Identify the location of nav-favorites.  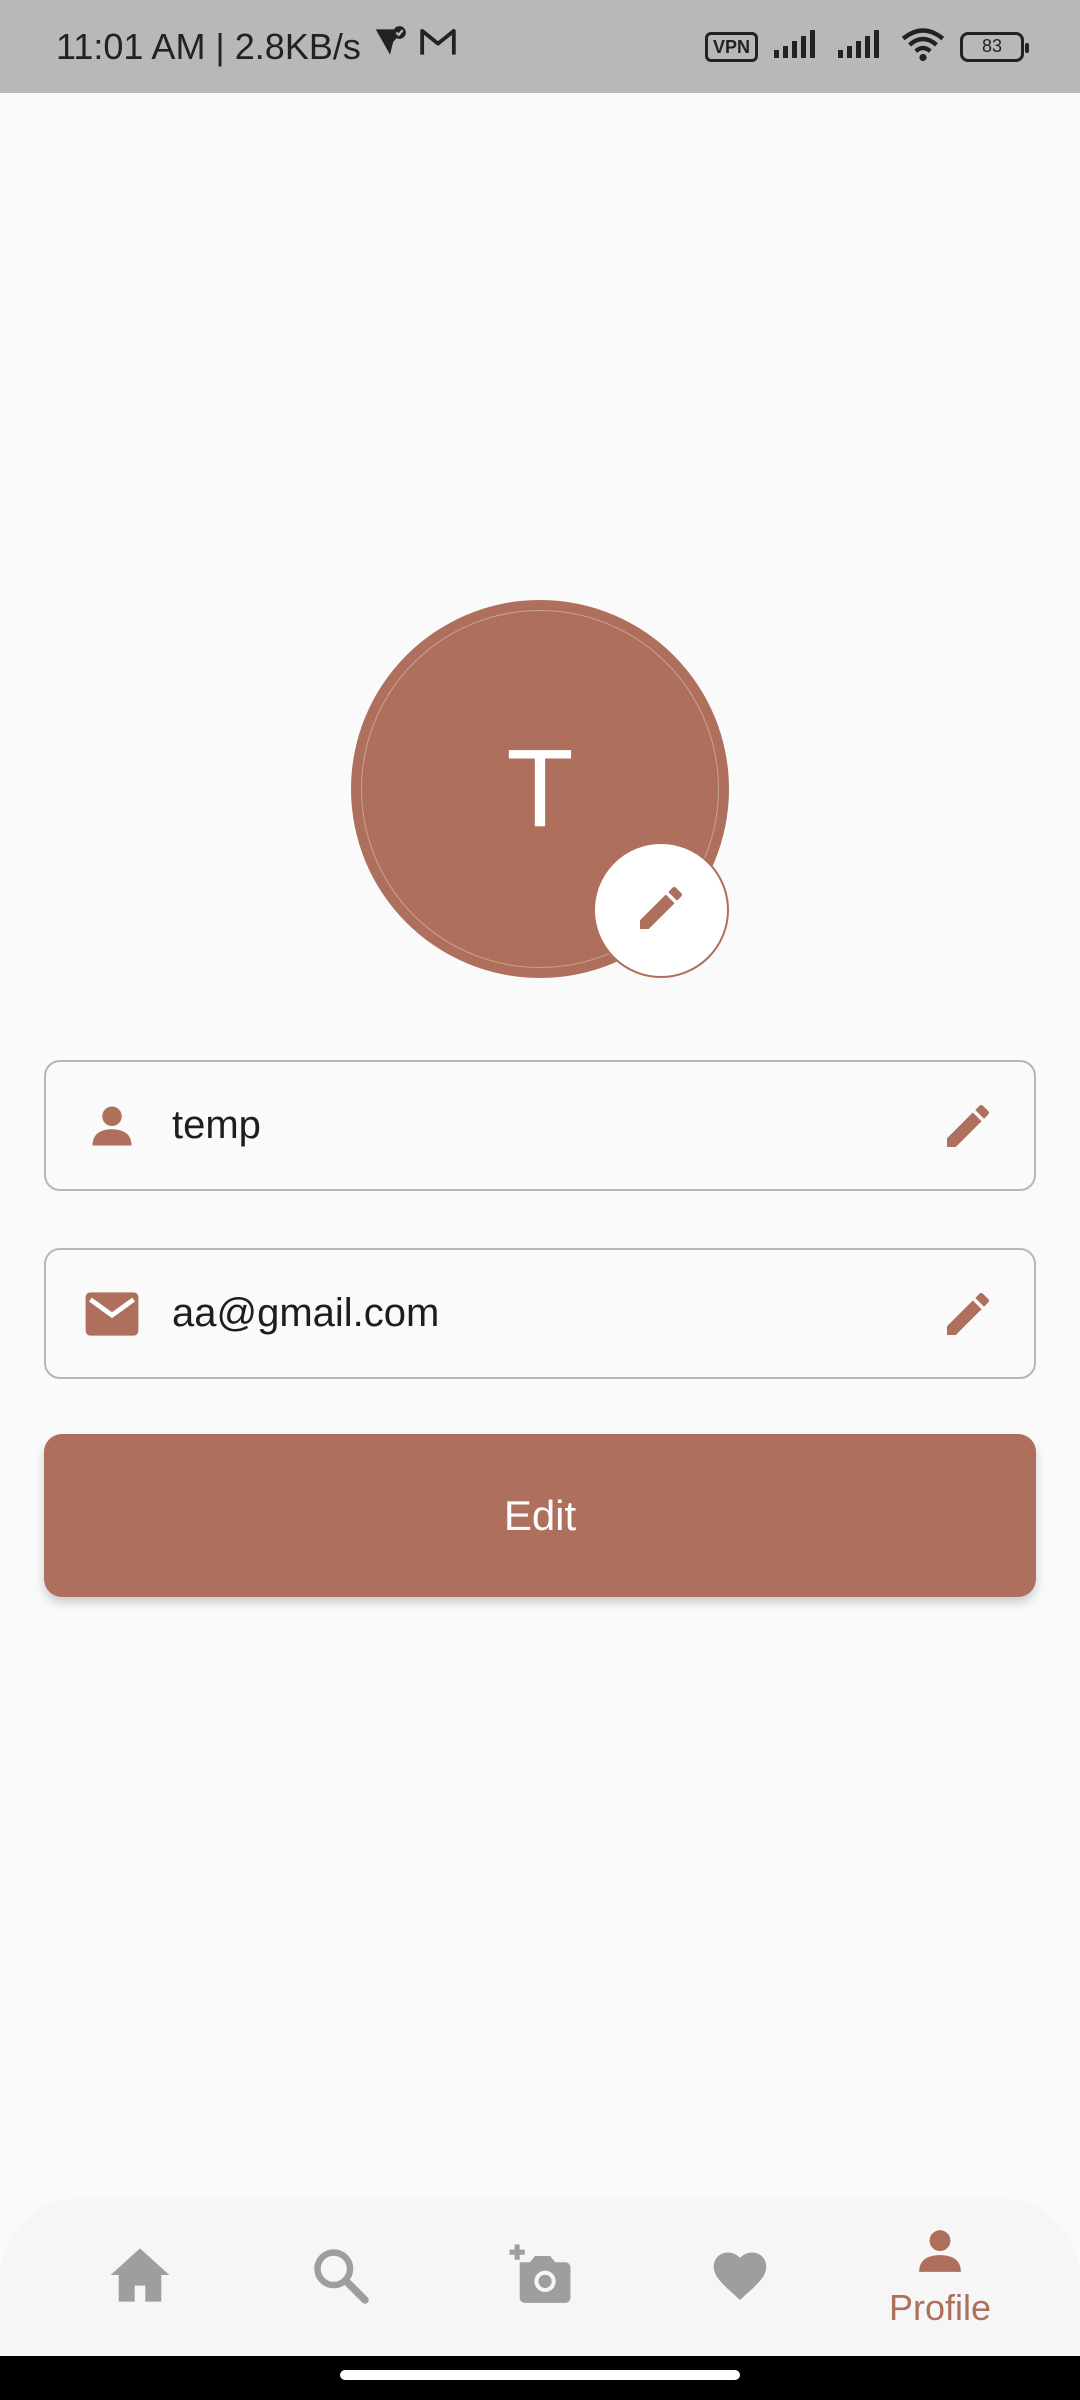
(740, 2277).